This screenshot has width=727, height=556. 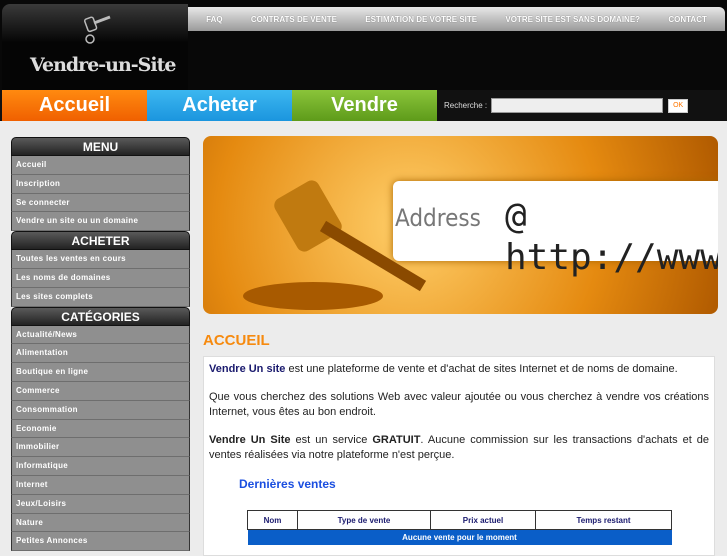 What do you see at coordinates (95, 47) in the screenshot?
I see `logo: Vendre-un-Site` at bounding box center [95, 47].